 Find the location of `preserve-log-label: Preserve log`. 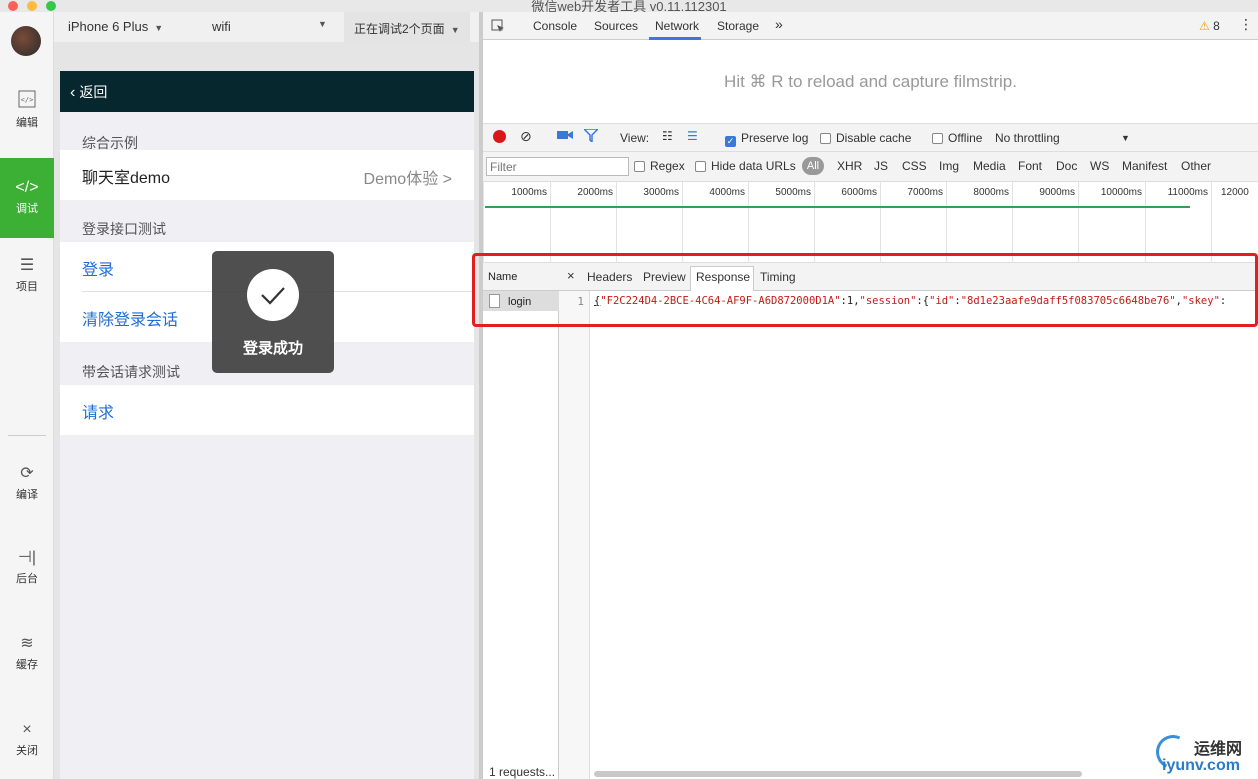

preserve-log-label: Preserve log is located at coordinates (775, 138).